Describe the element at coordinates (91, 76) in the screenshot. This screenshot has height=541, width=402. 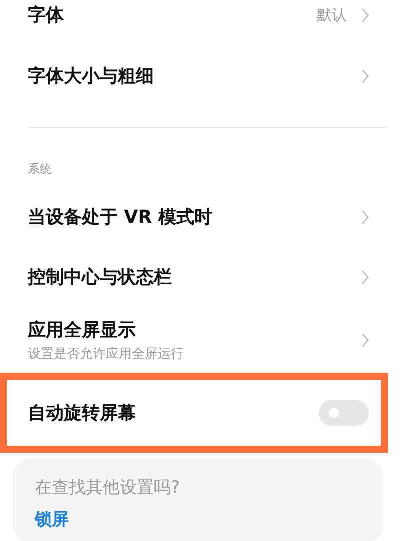
I see `row-title: 字体大小与粗细` at that location.